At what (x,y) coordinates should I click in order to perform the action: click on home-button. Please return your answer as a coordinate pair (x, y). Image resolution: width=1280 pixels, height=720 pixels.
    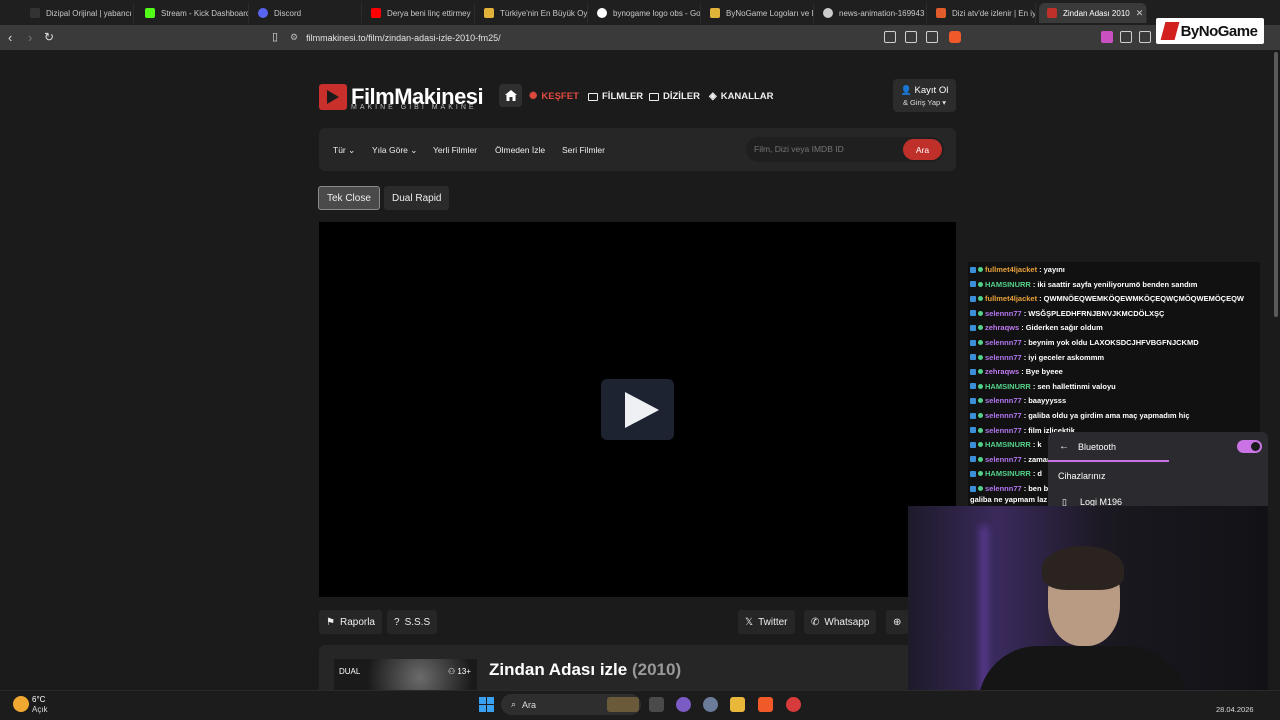
    Looking at the image, I should click on (510, 95).